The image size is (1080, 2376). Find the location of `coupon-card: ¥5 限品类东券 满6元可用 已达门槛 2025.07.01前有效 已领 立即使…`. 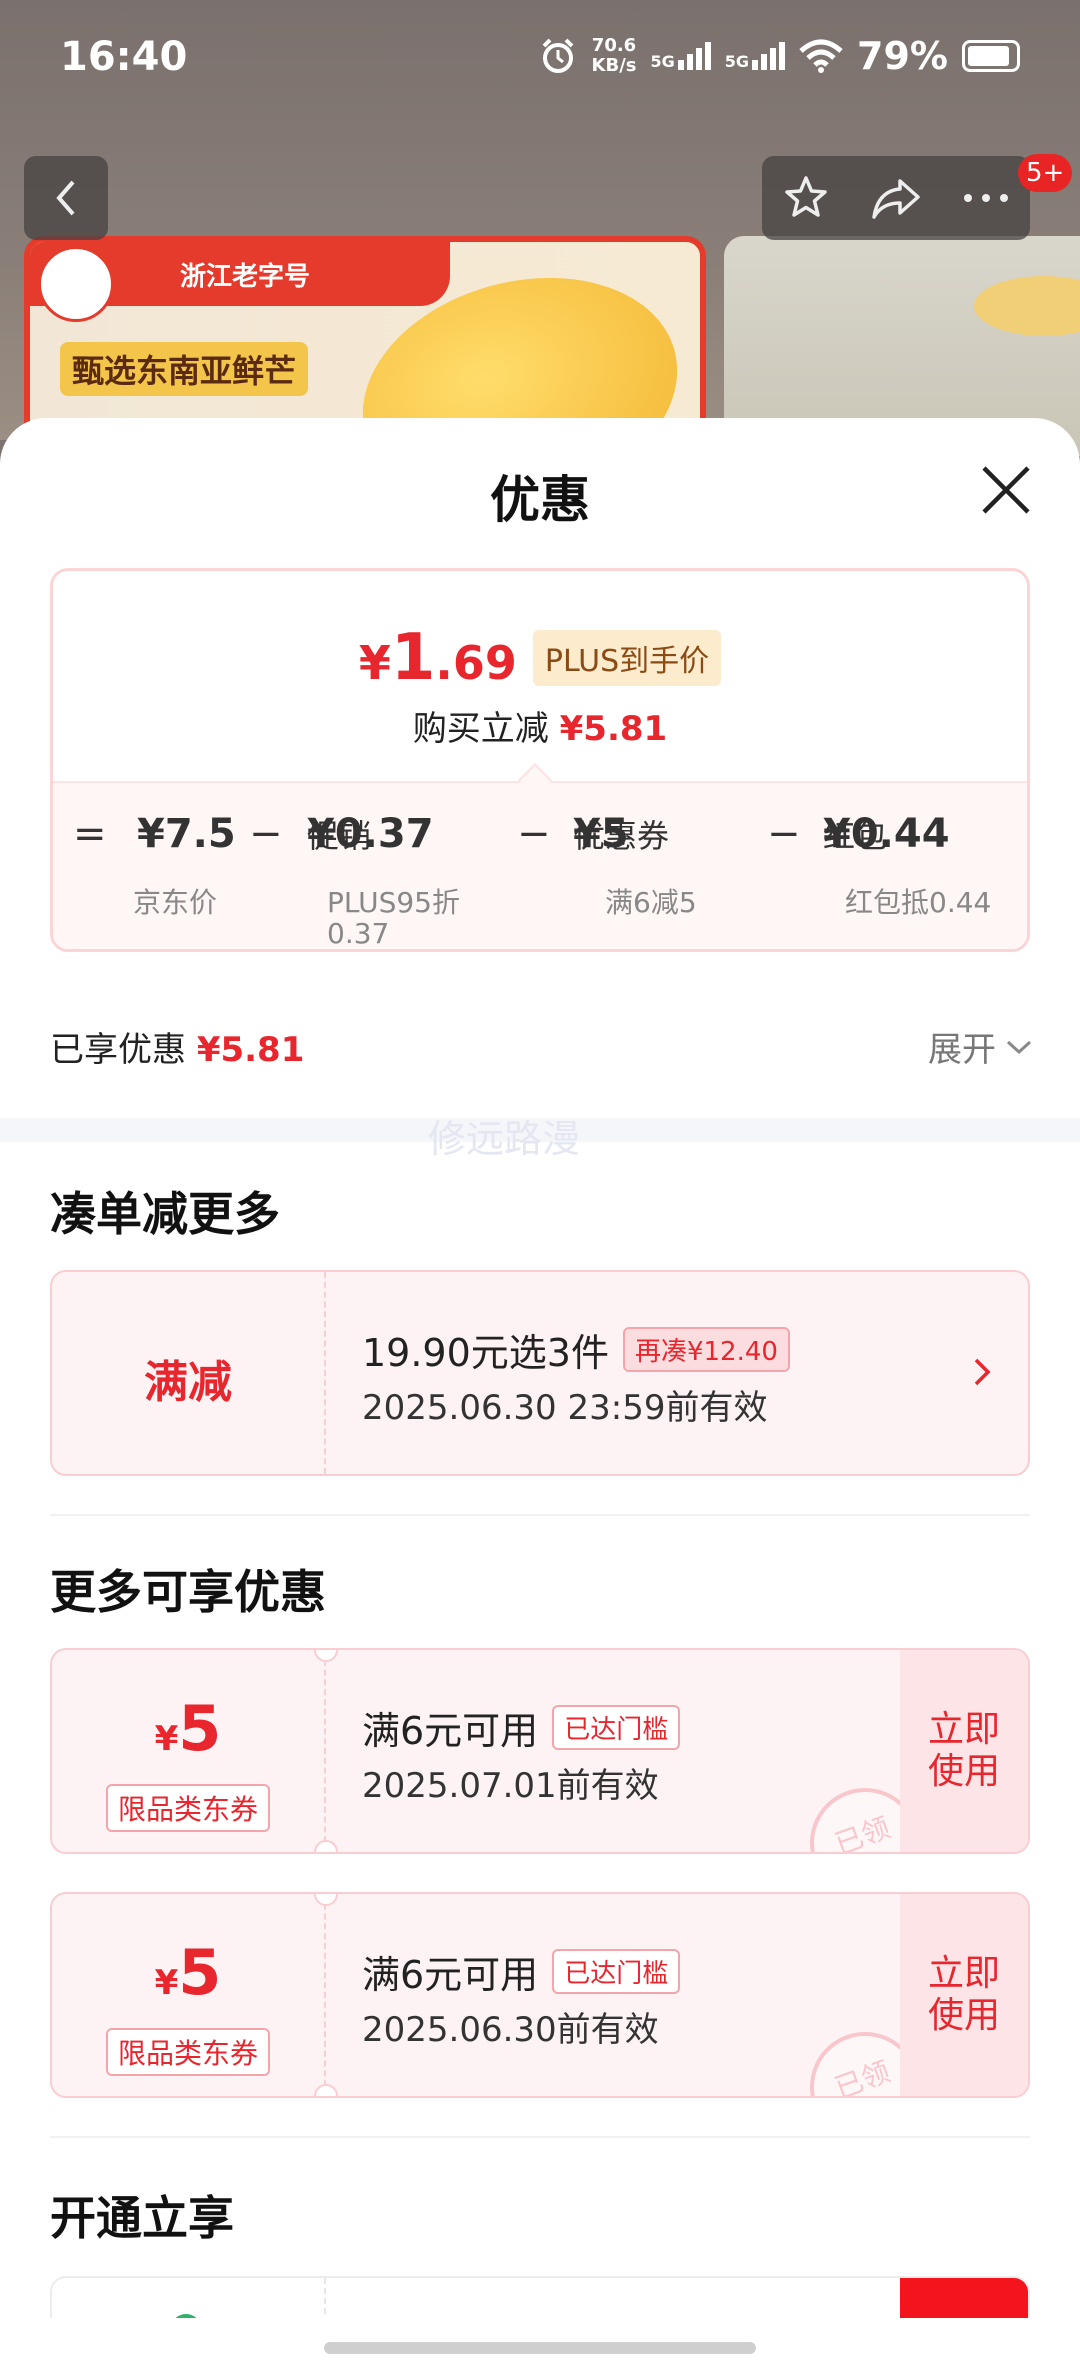

coupon-card: ¥5 限品类东券 满6元可用 已达门槛 2025.07.01前有效 已领 立即使… is located at coordinates (540, 1751).